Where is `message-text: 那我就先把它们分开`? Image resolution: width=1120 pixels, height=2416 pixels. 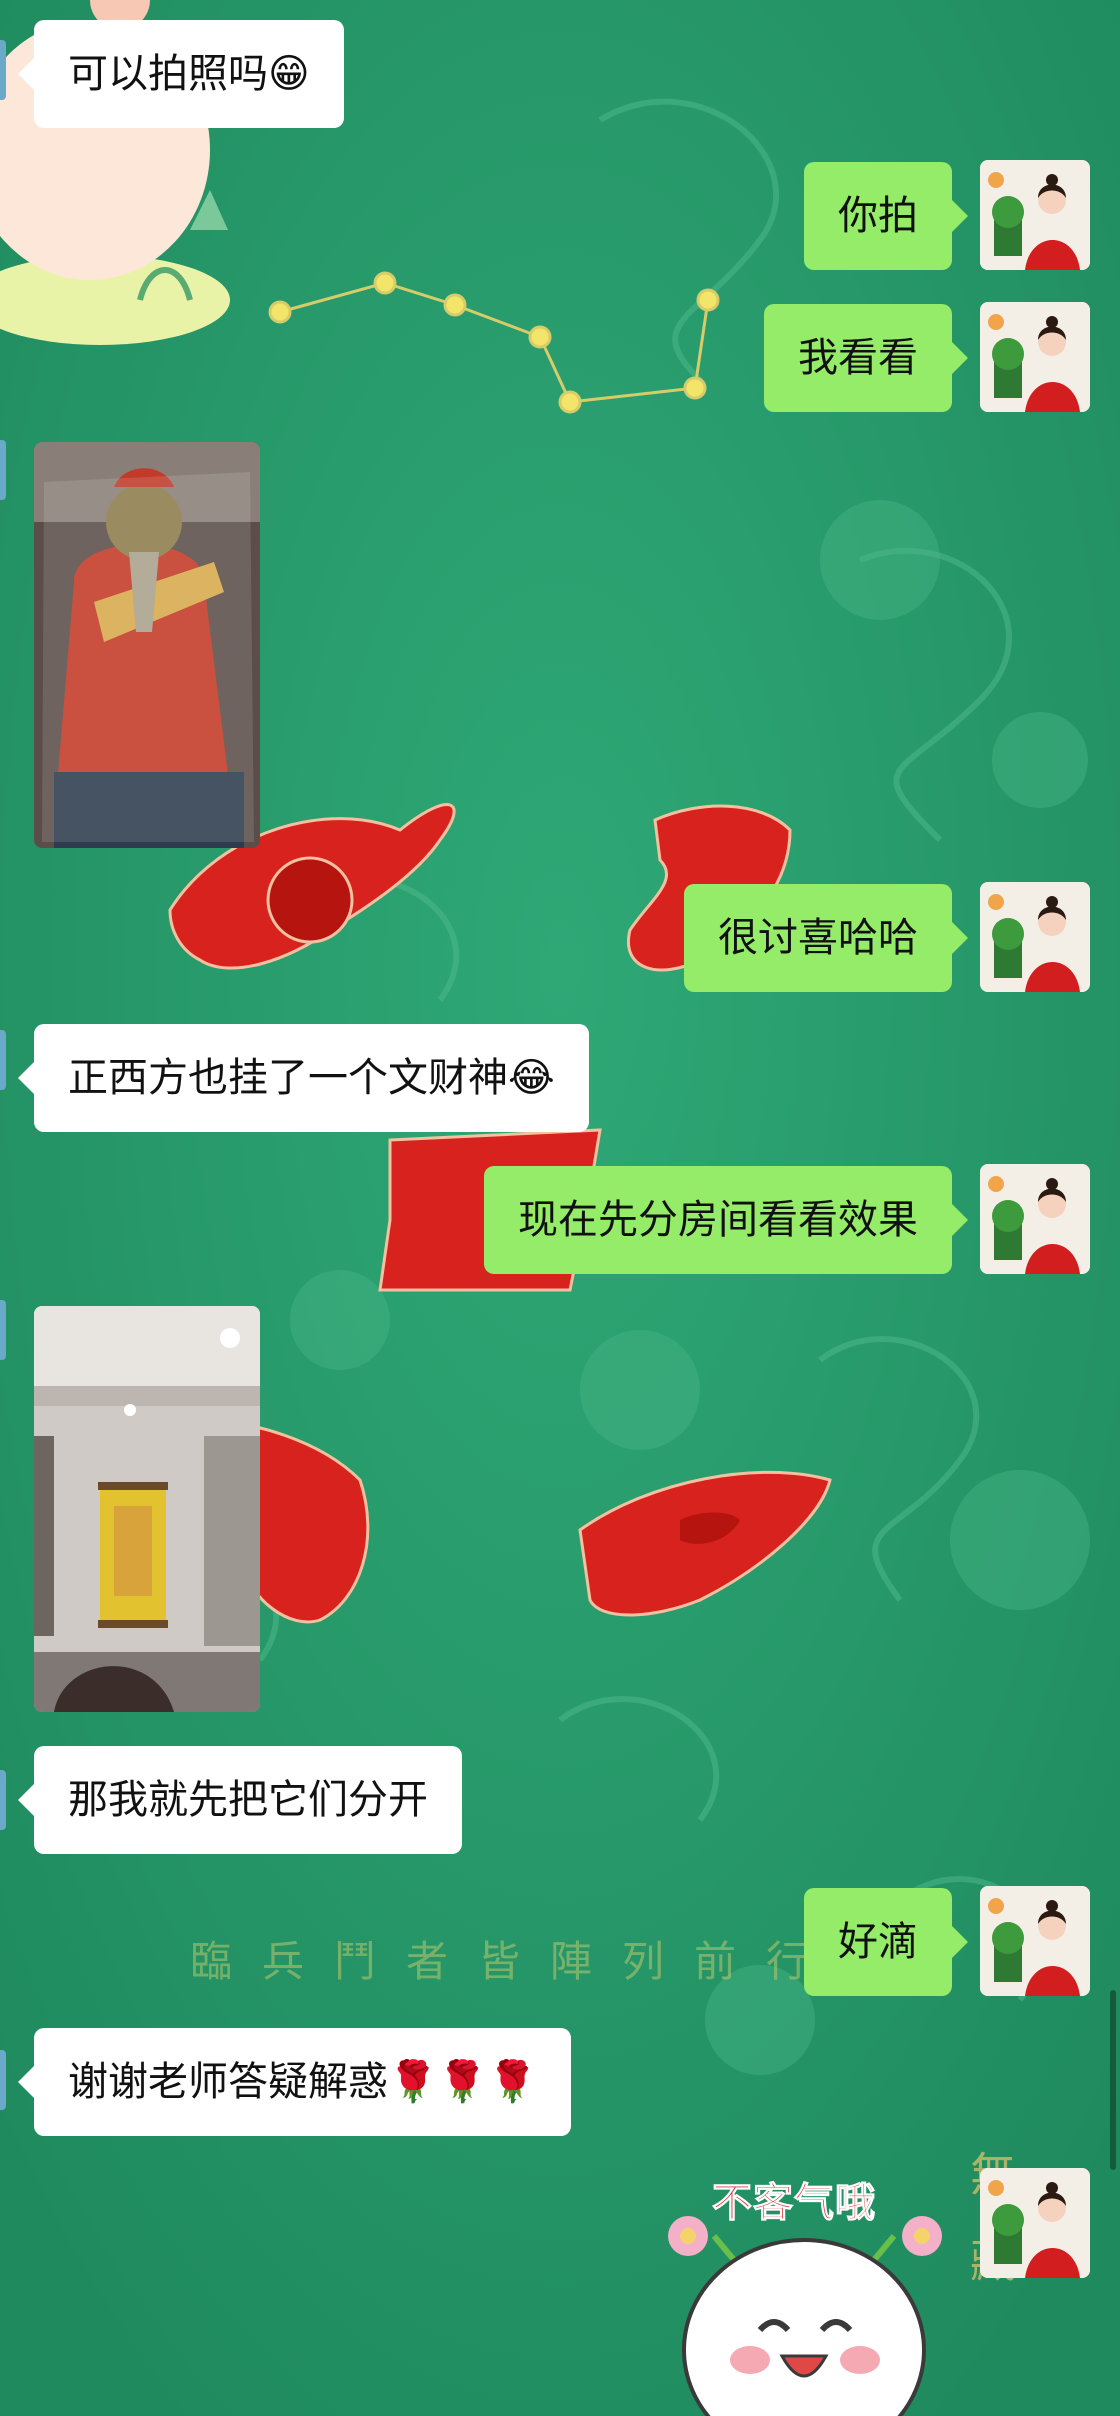
message-text: 那我就先把它们分开 is located at coordinates (248, 1800).